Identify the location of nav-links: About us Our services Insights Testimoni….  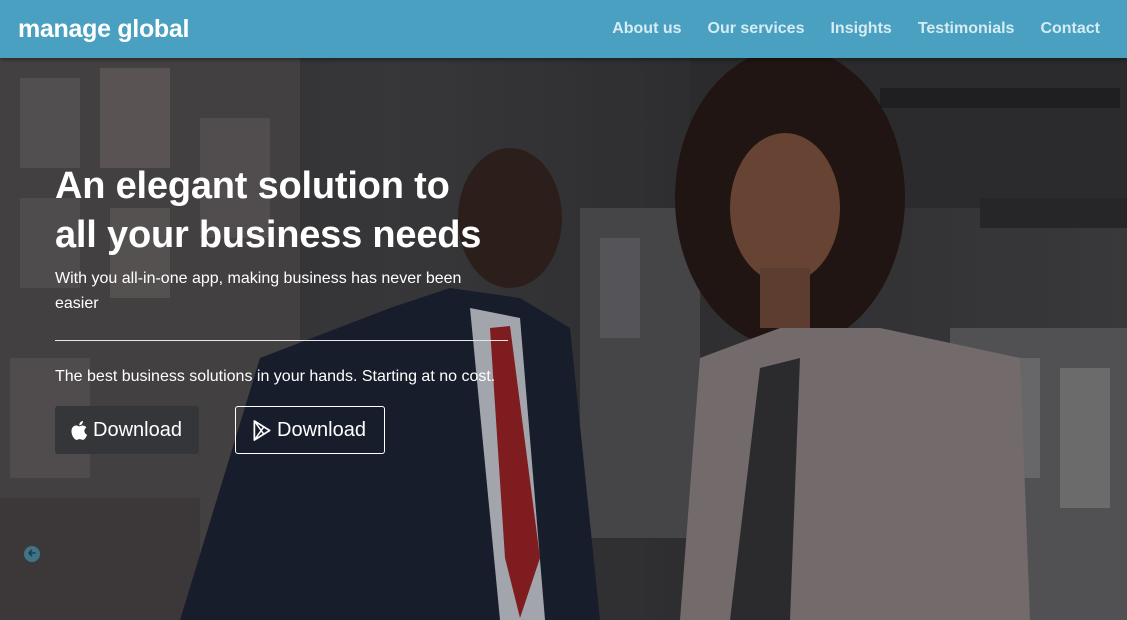
(856, 29).